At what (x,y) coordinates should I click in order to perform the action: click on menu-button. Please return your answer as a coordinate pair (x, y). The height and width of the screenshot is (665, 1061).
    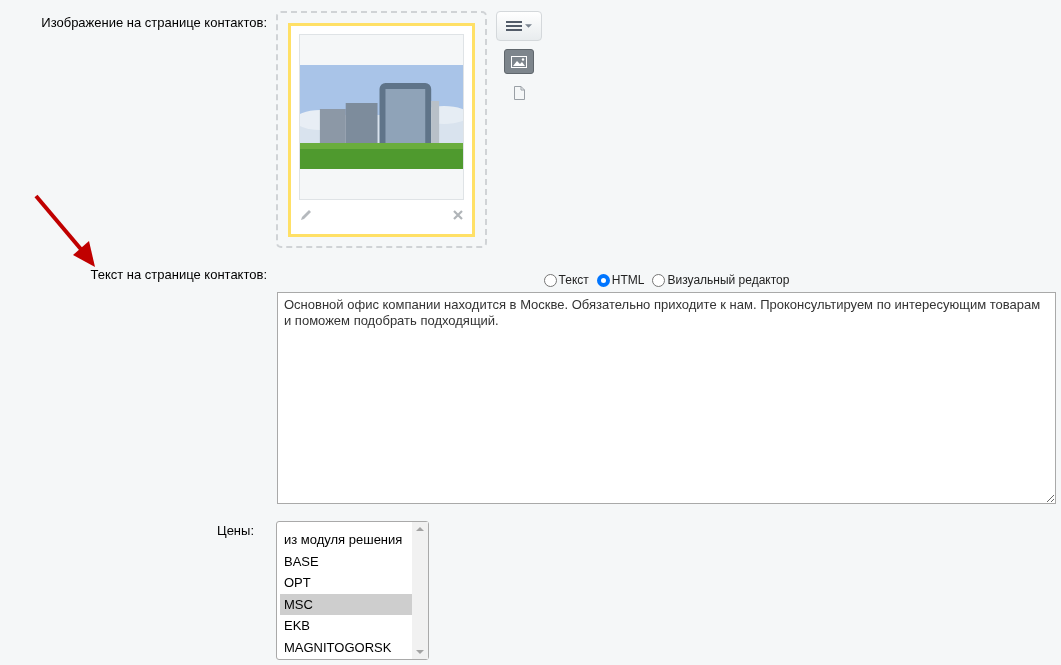
    Looking at the image, I should click on (519, 26).